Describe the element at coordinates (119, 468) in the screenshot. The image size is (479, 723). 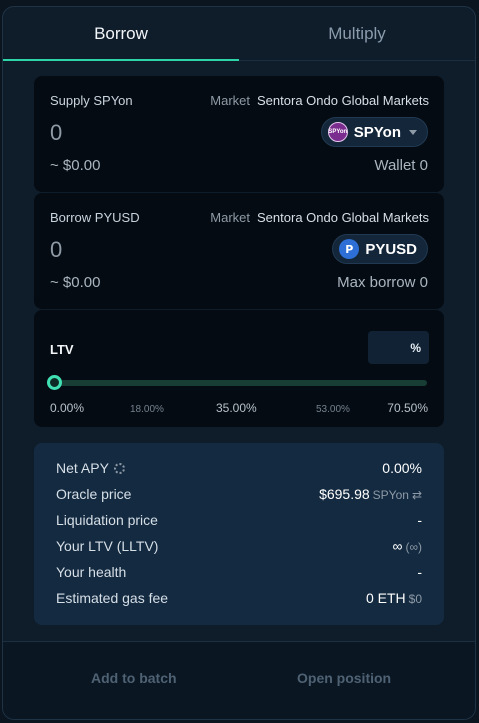
I see `gear-icon` at that location.